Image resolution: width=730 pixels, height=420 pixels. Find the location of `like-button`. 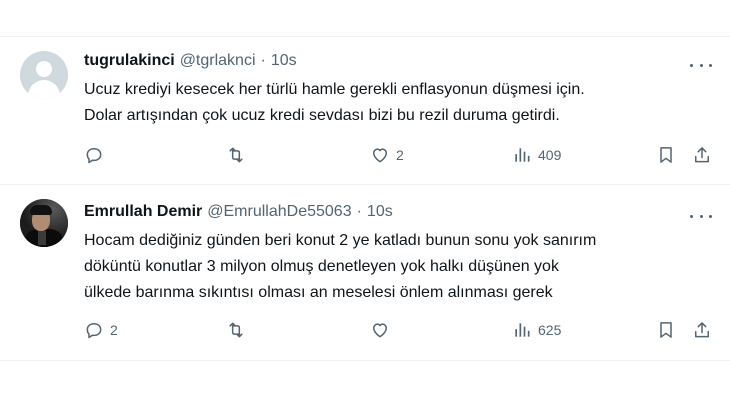

like-button is located at coordinates (383, 330).